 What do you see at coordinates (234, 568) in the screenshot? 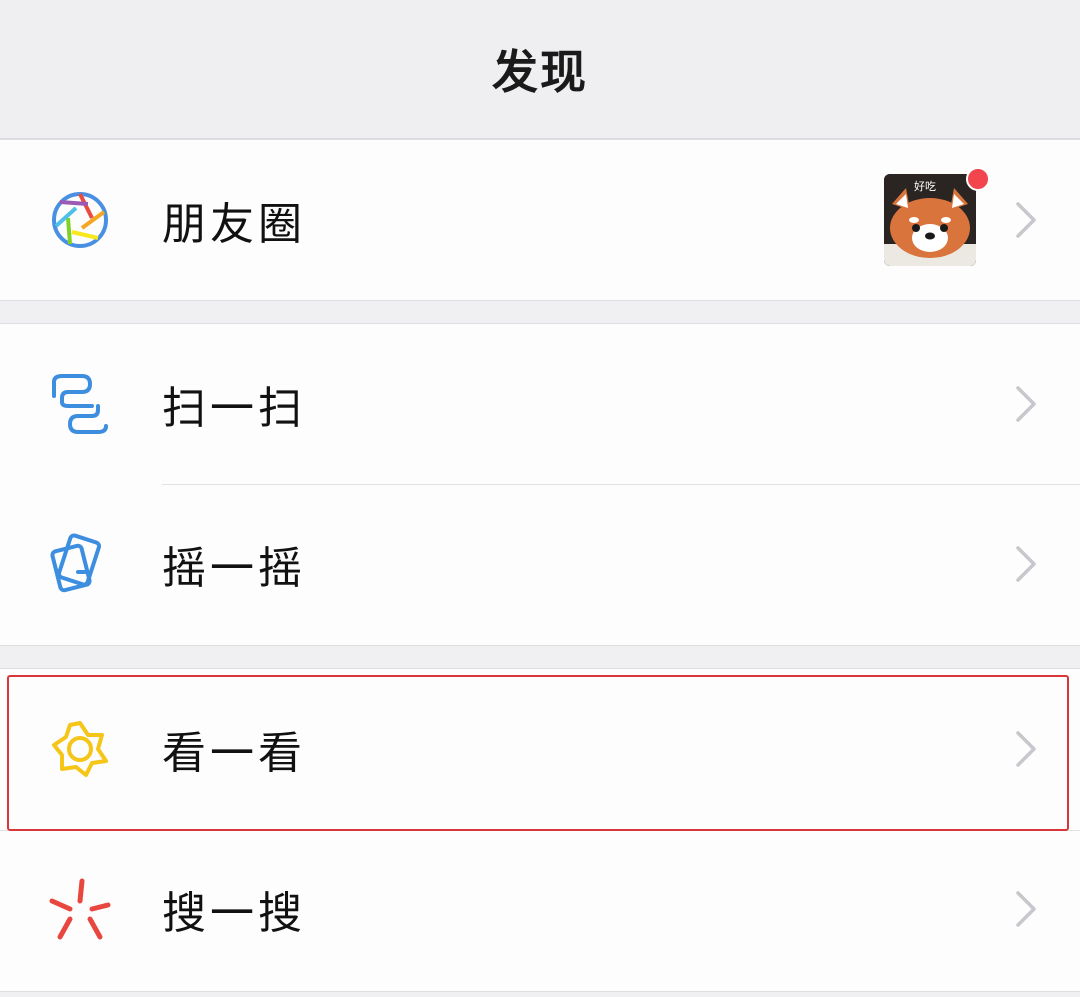
I see `menu-item-label: 摇一摇` at bounding box center [234, 568].